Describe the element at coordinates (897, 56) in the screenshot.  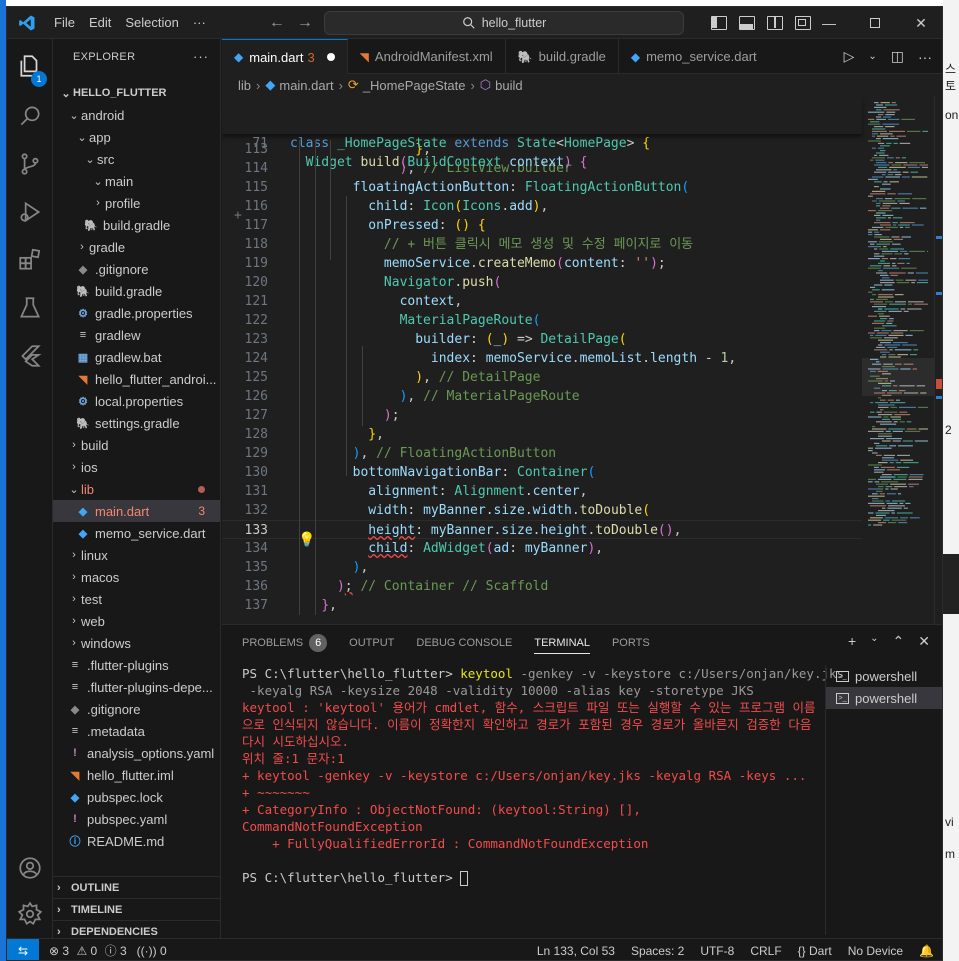
I see `split-editor-icon: ◫` at that location.